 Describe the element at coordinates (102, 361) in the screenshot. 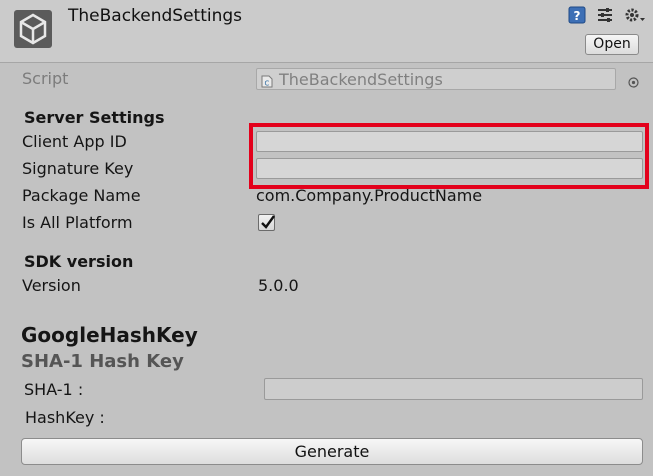

I see `sha1-hash-key-subheading: SHA-1 Hash Key` at that location.